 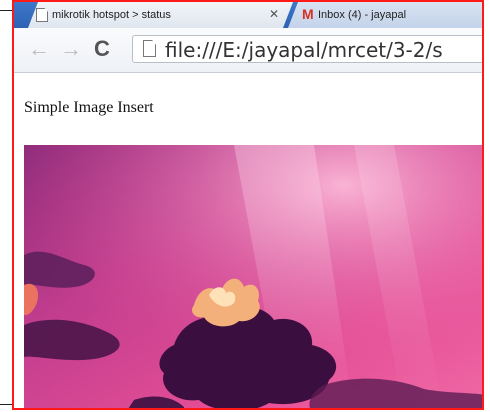 What do you see at coordinates (102, 49) in the screenshot?
I see `reload-icon: C` at bounding box center [102, 49].